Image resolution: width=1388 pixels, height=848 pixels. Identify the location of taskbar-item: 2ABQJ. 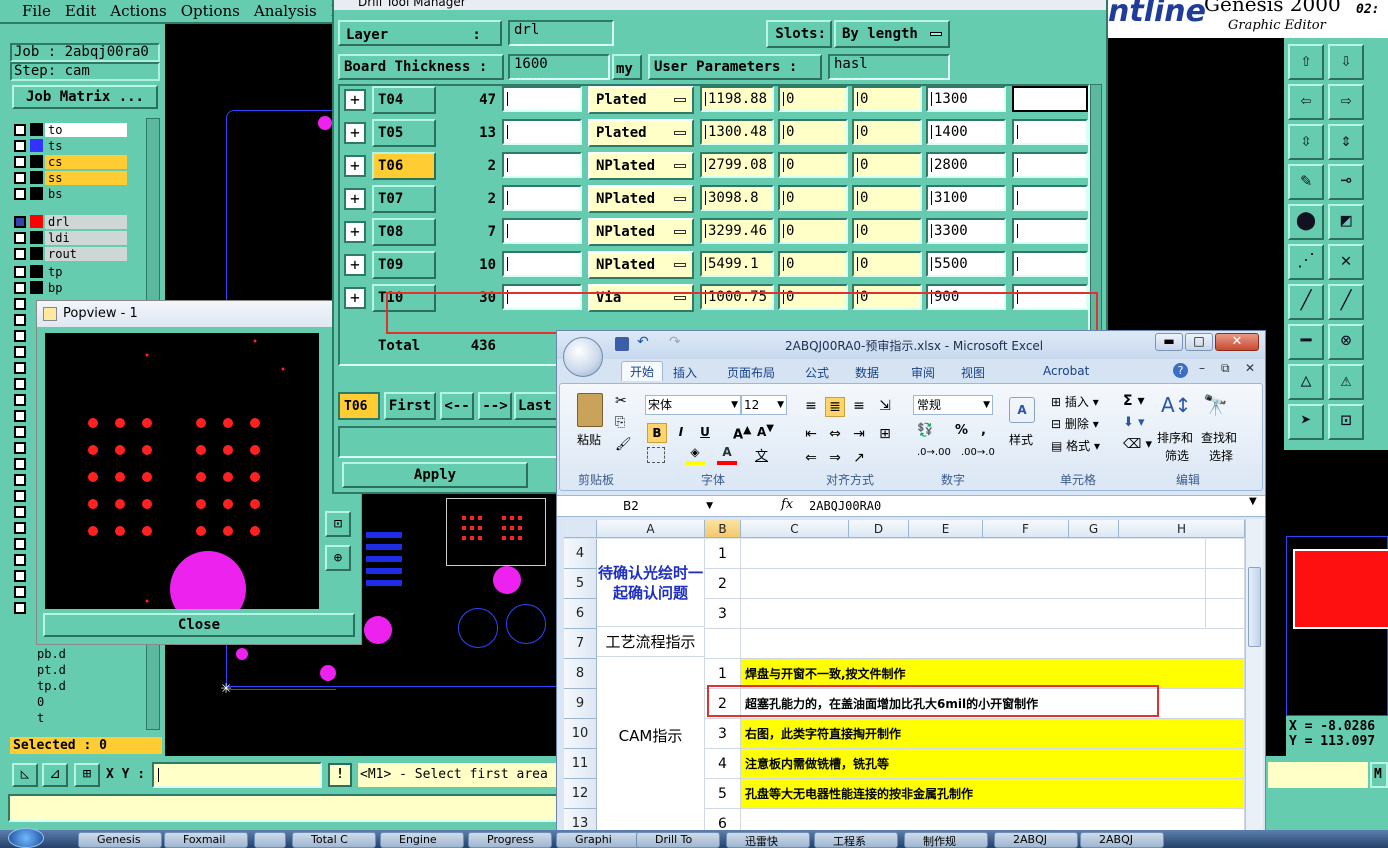
(1036, 840).